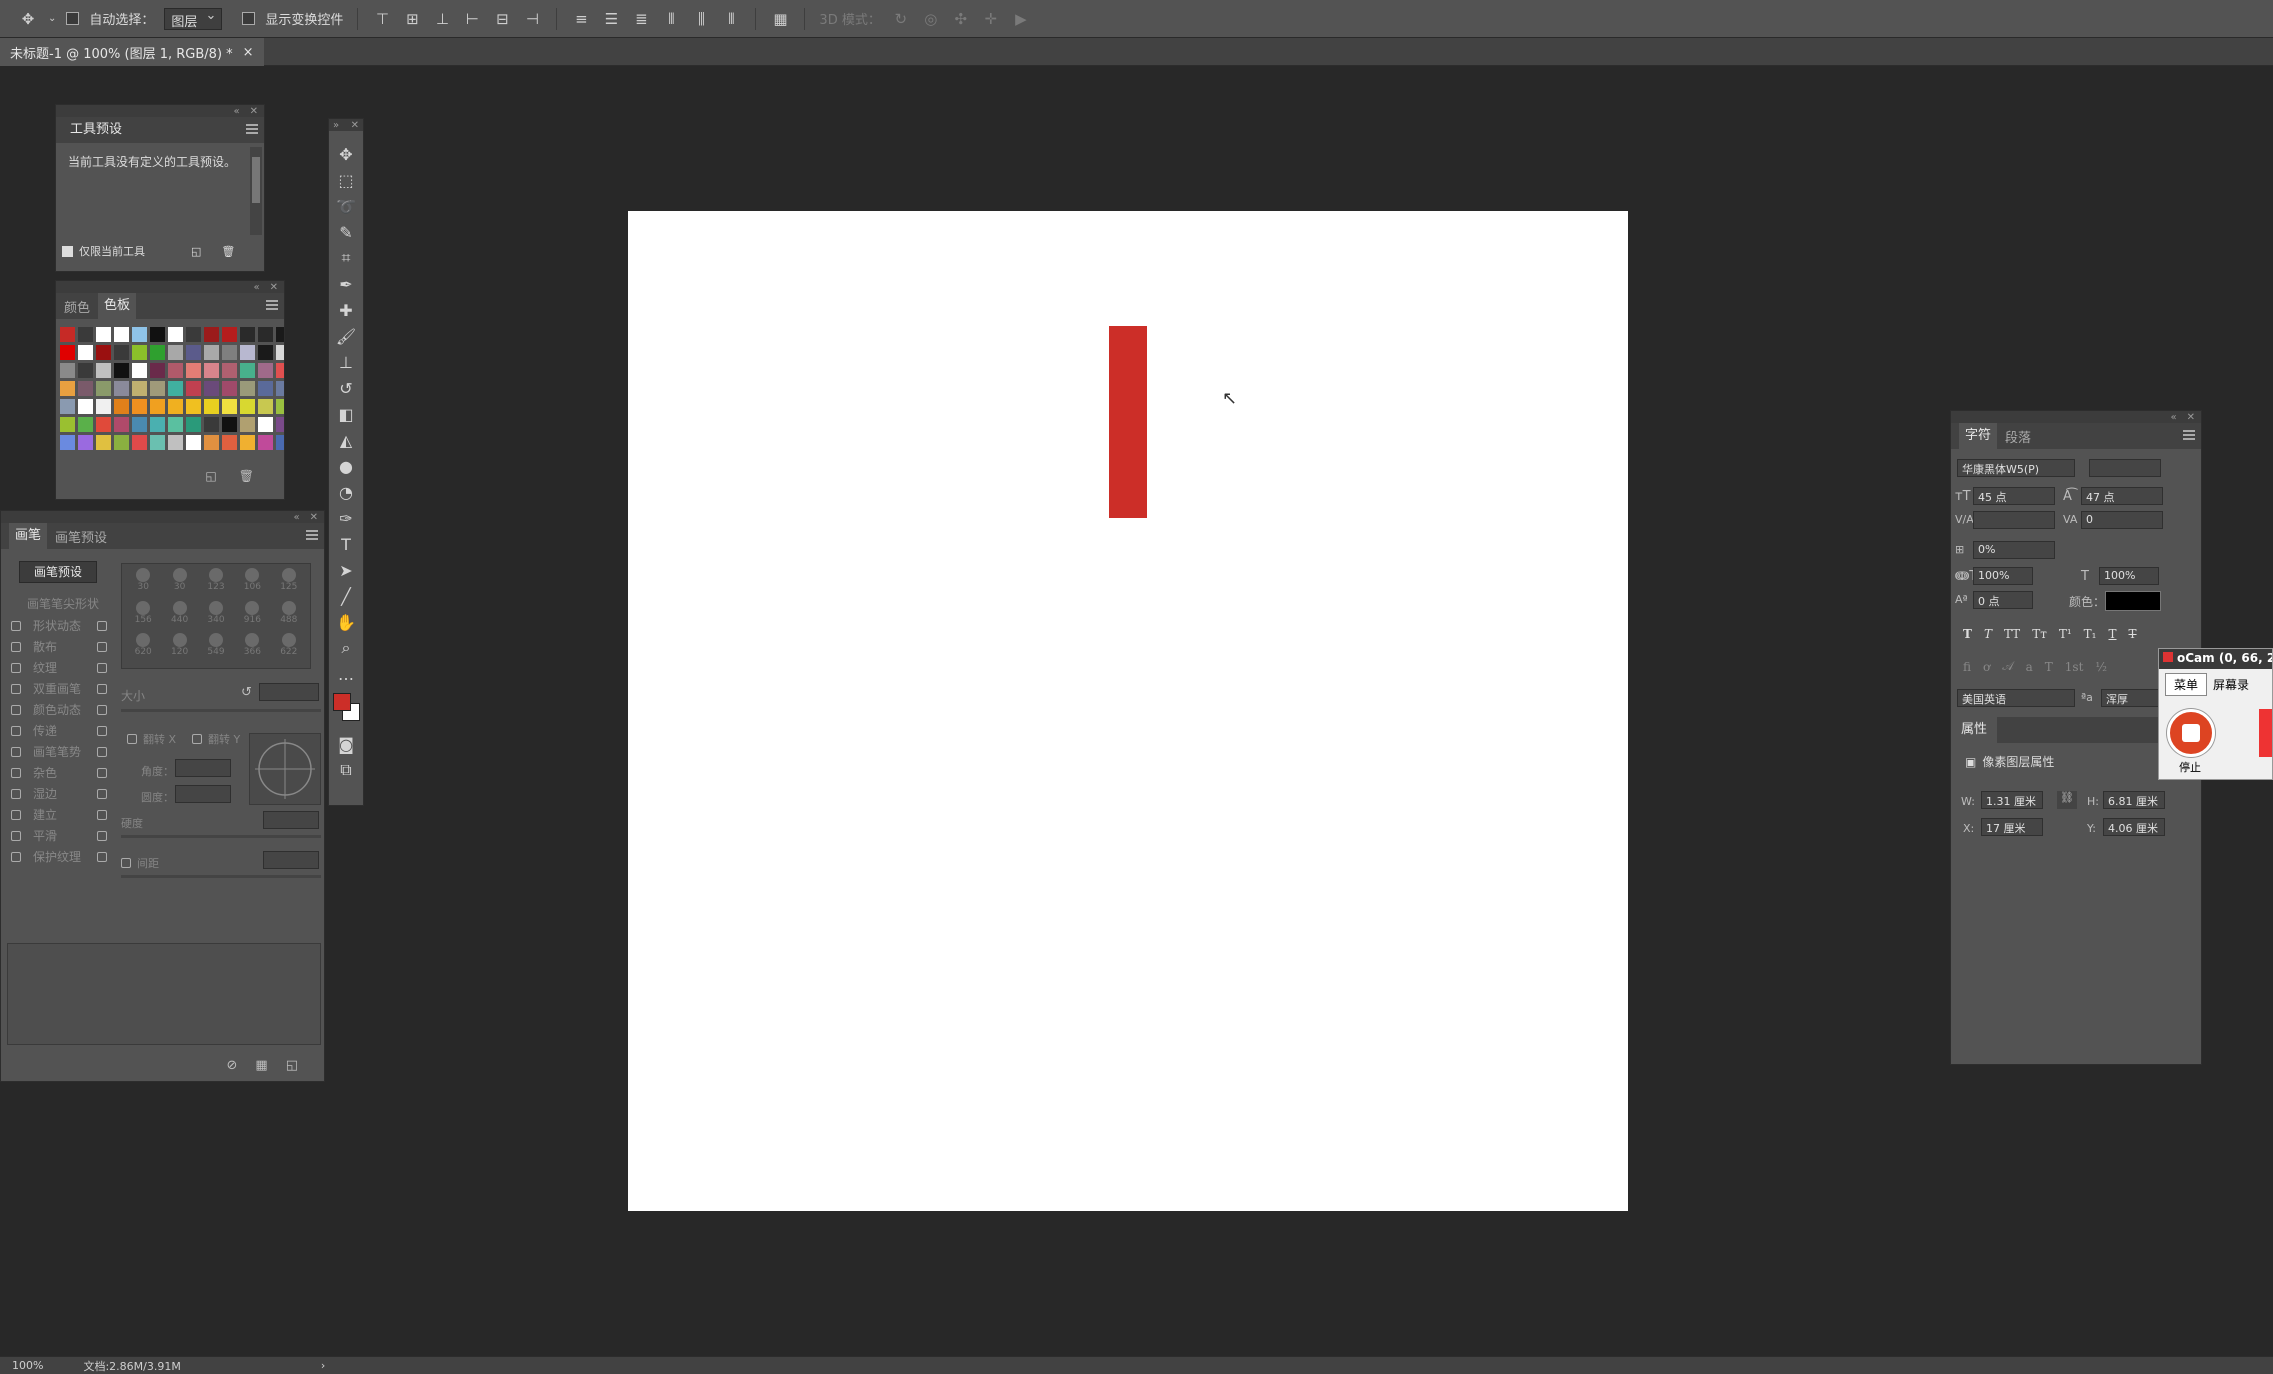 The width and height of the screenshot is (2273, 1374). Describe the element at coordinates (901, 19) in the screenshot. I see `3d-rotate-icon: ↻` at that location.